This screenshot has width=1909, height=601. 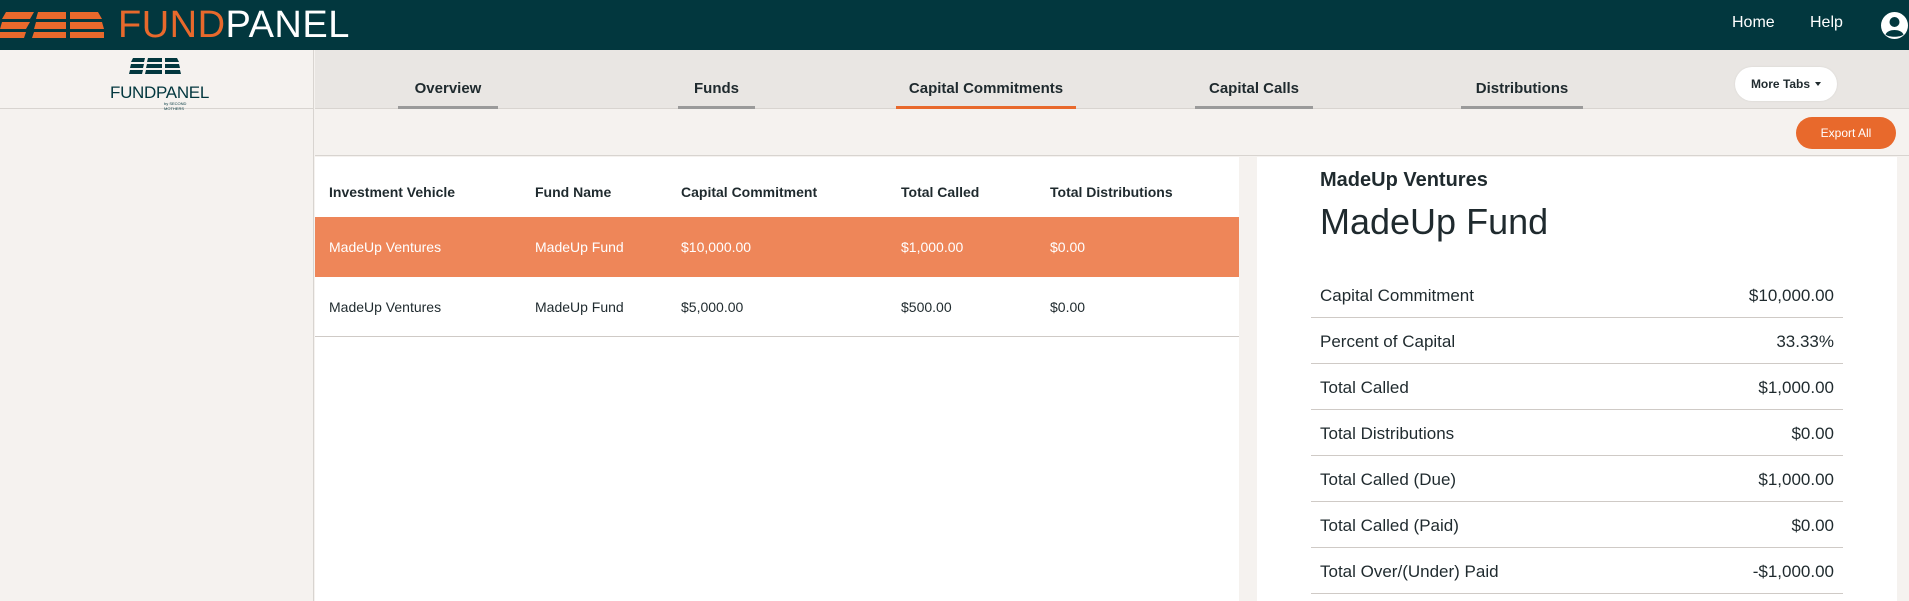 What do you see at coordinates (1388, 341) in the screenshot?
I see `detail-label: Percent of Capital` at bounding box center [1388, 341].